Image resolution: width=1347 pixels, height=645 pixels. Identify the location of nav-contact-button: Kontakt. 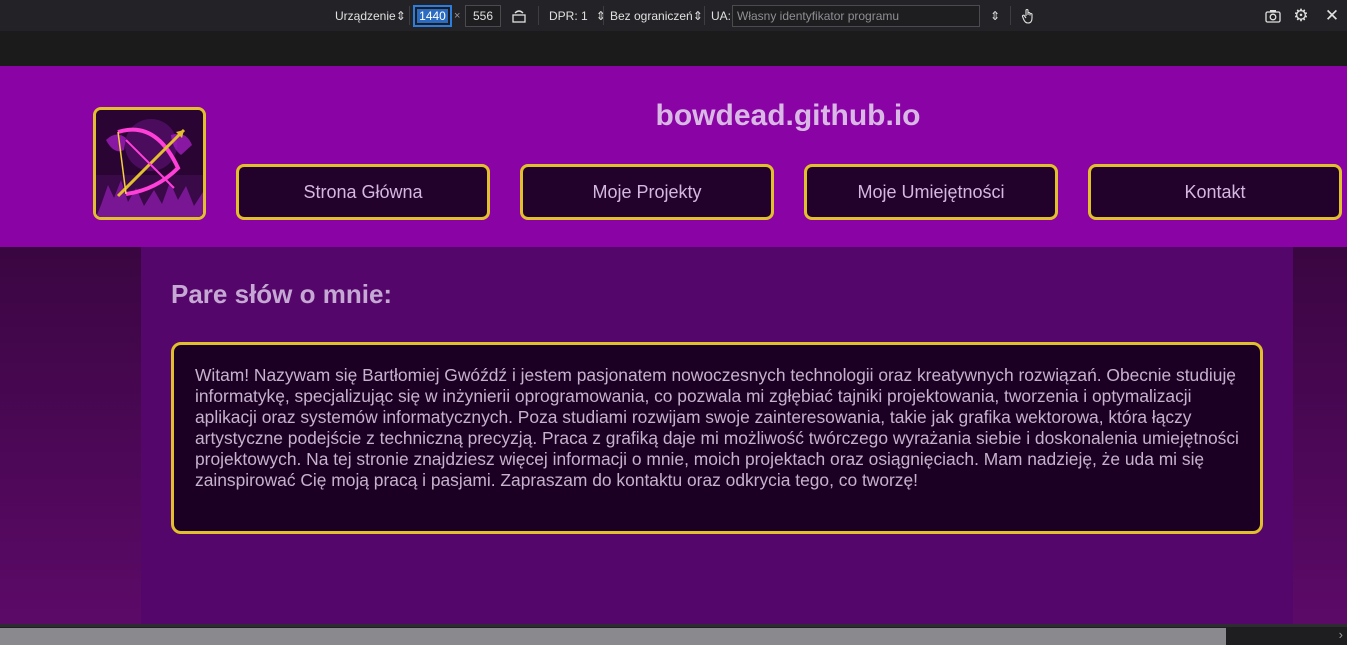
(1215, 192).